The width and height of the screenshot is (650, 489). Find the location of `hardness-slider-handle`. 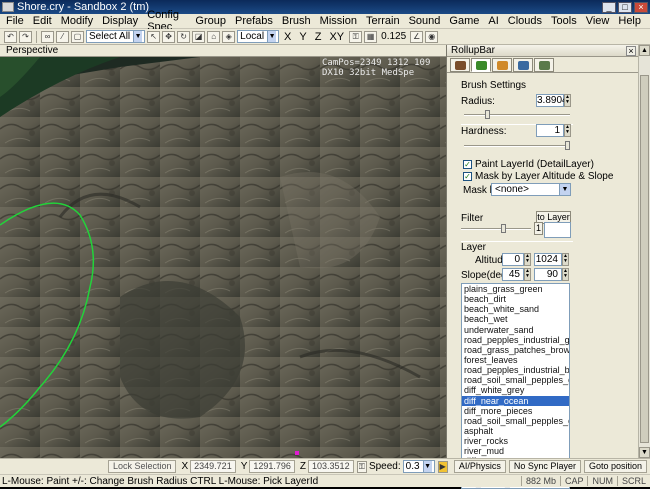

hardness-slider-handle is located at coordinates (567, 145).